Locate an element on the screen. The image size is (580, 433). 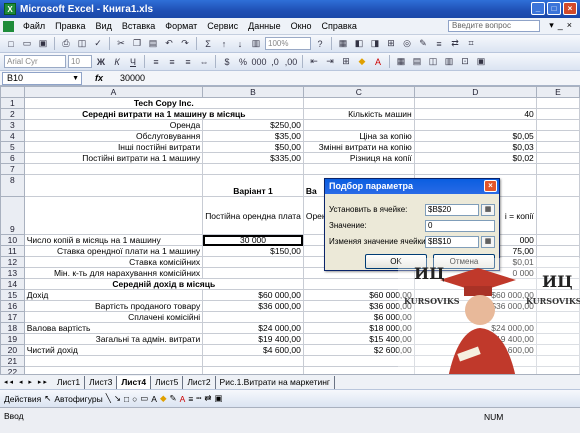
row-header: 9 is located at coordinates (12, 215).